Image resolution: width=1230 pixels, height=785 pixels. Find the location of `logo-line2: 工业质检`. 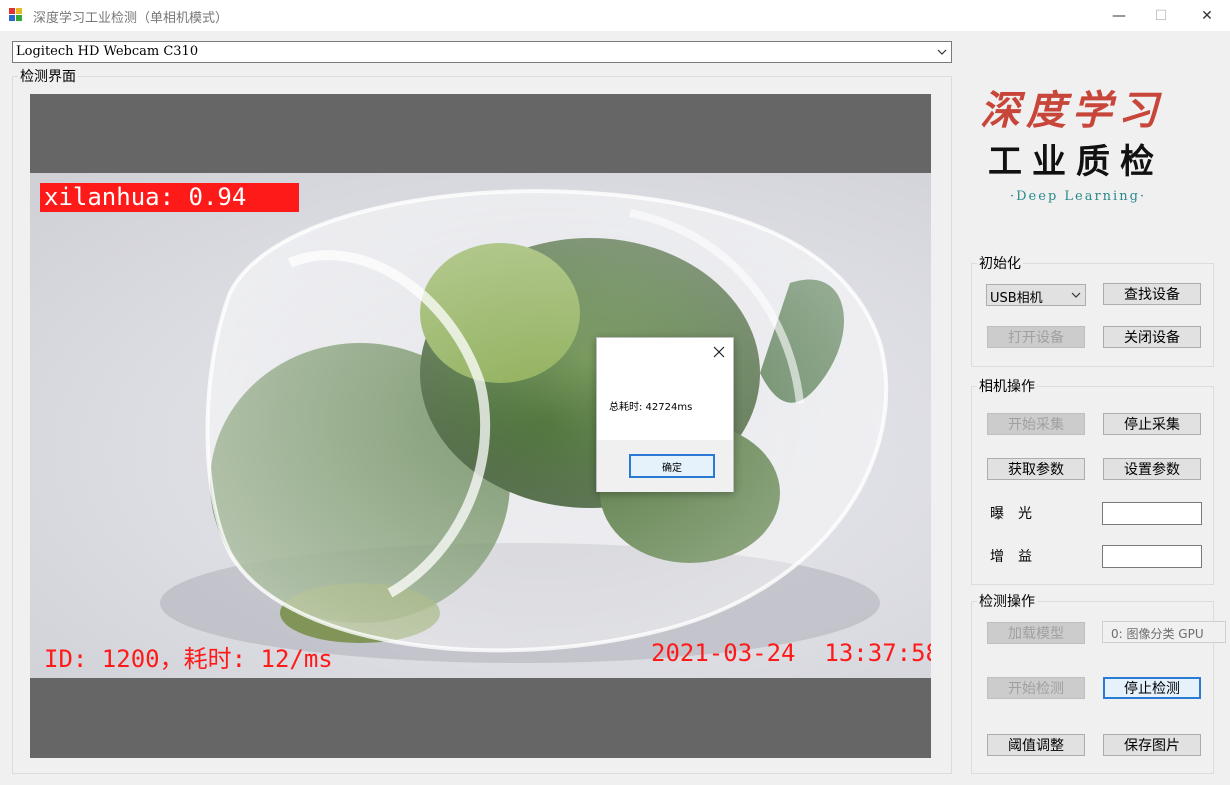

logo-line2: 工业质检 is located at coordinates (1076, 162).